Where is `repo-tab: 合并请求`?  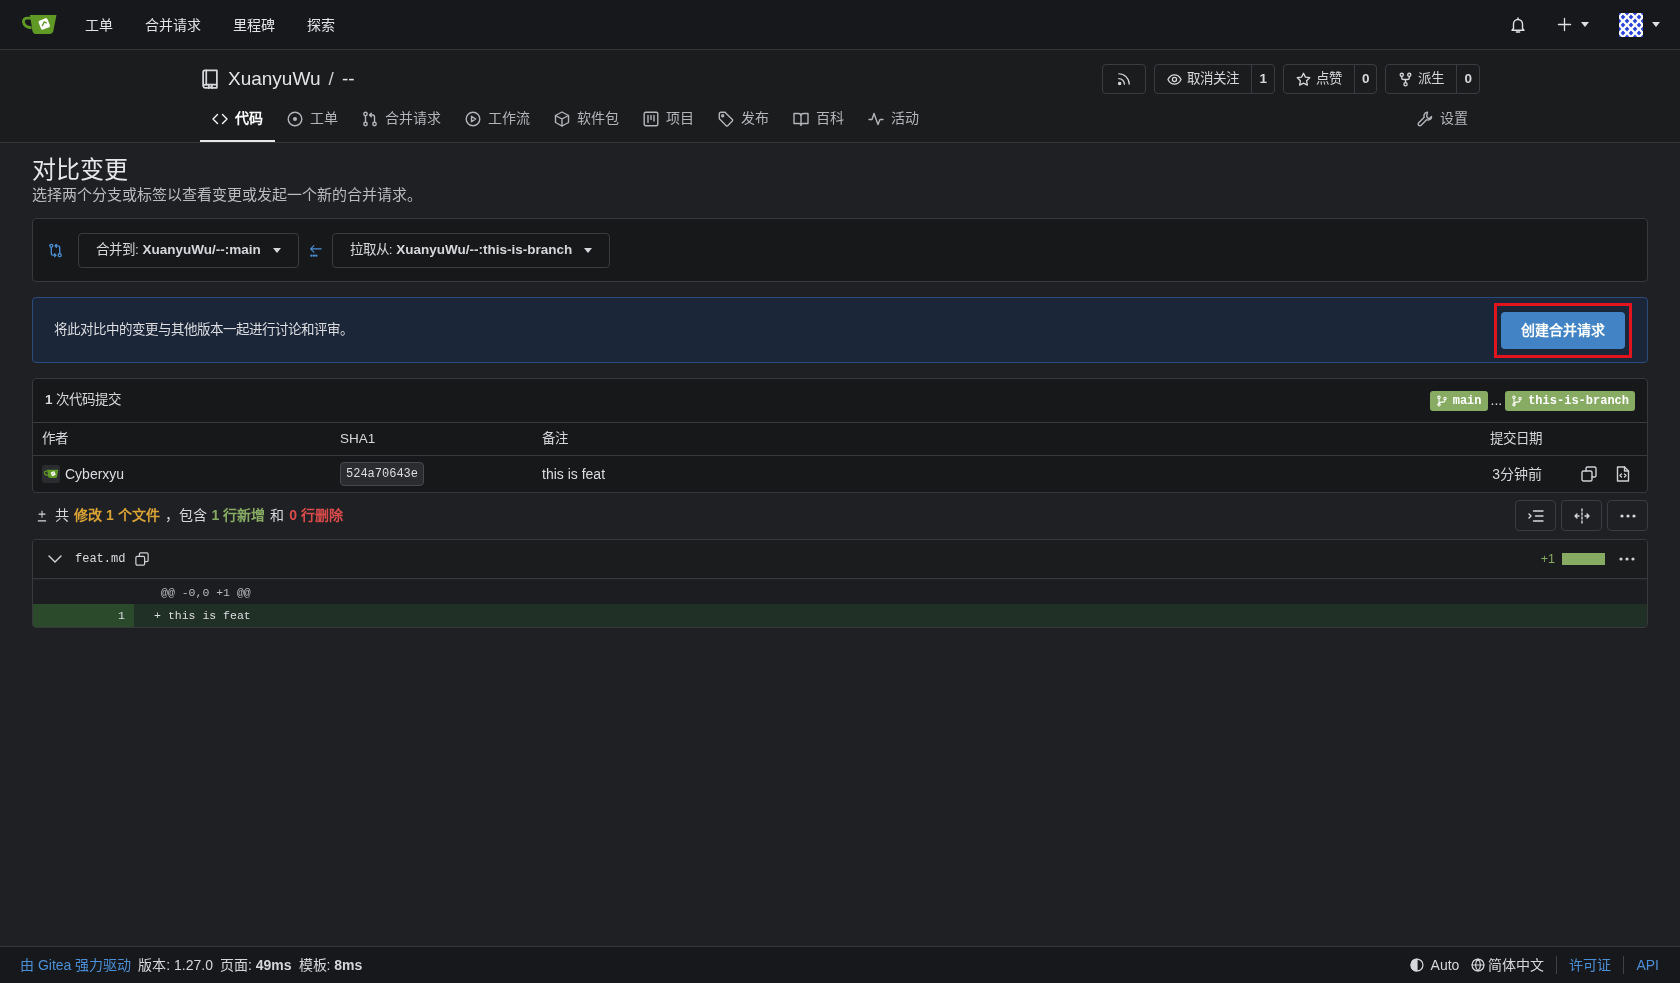
repo-tab: 合并请求 is located at coordinates (401, 119).